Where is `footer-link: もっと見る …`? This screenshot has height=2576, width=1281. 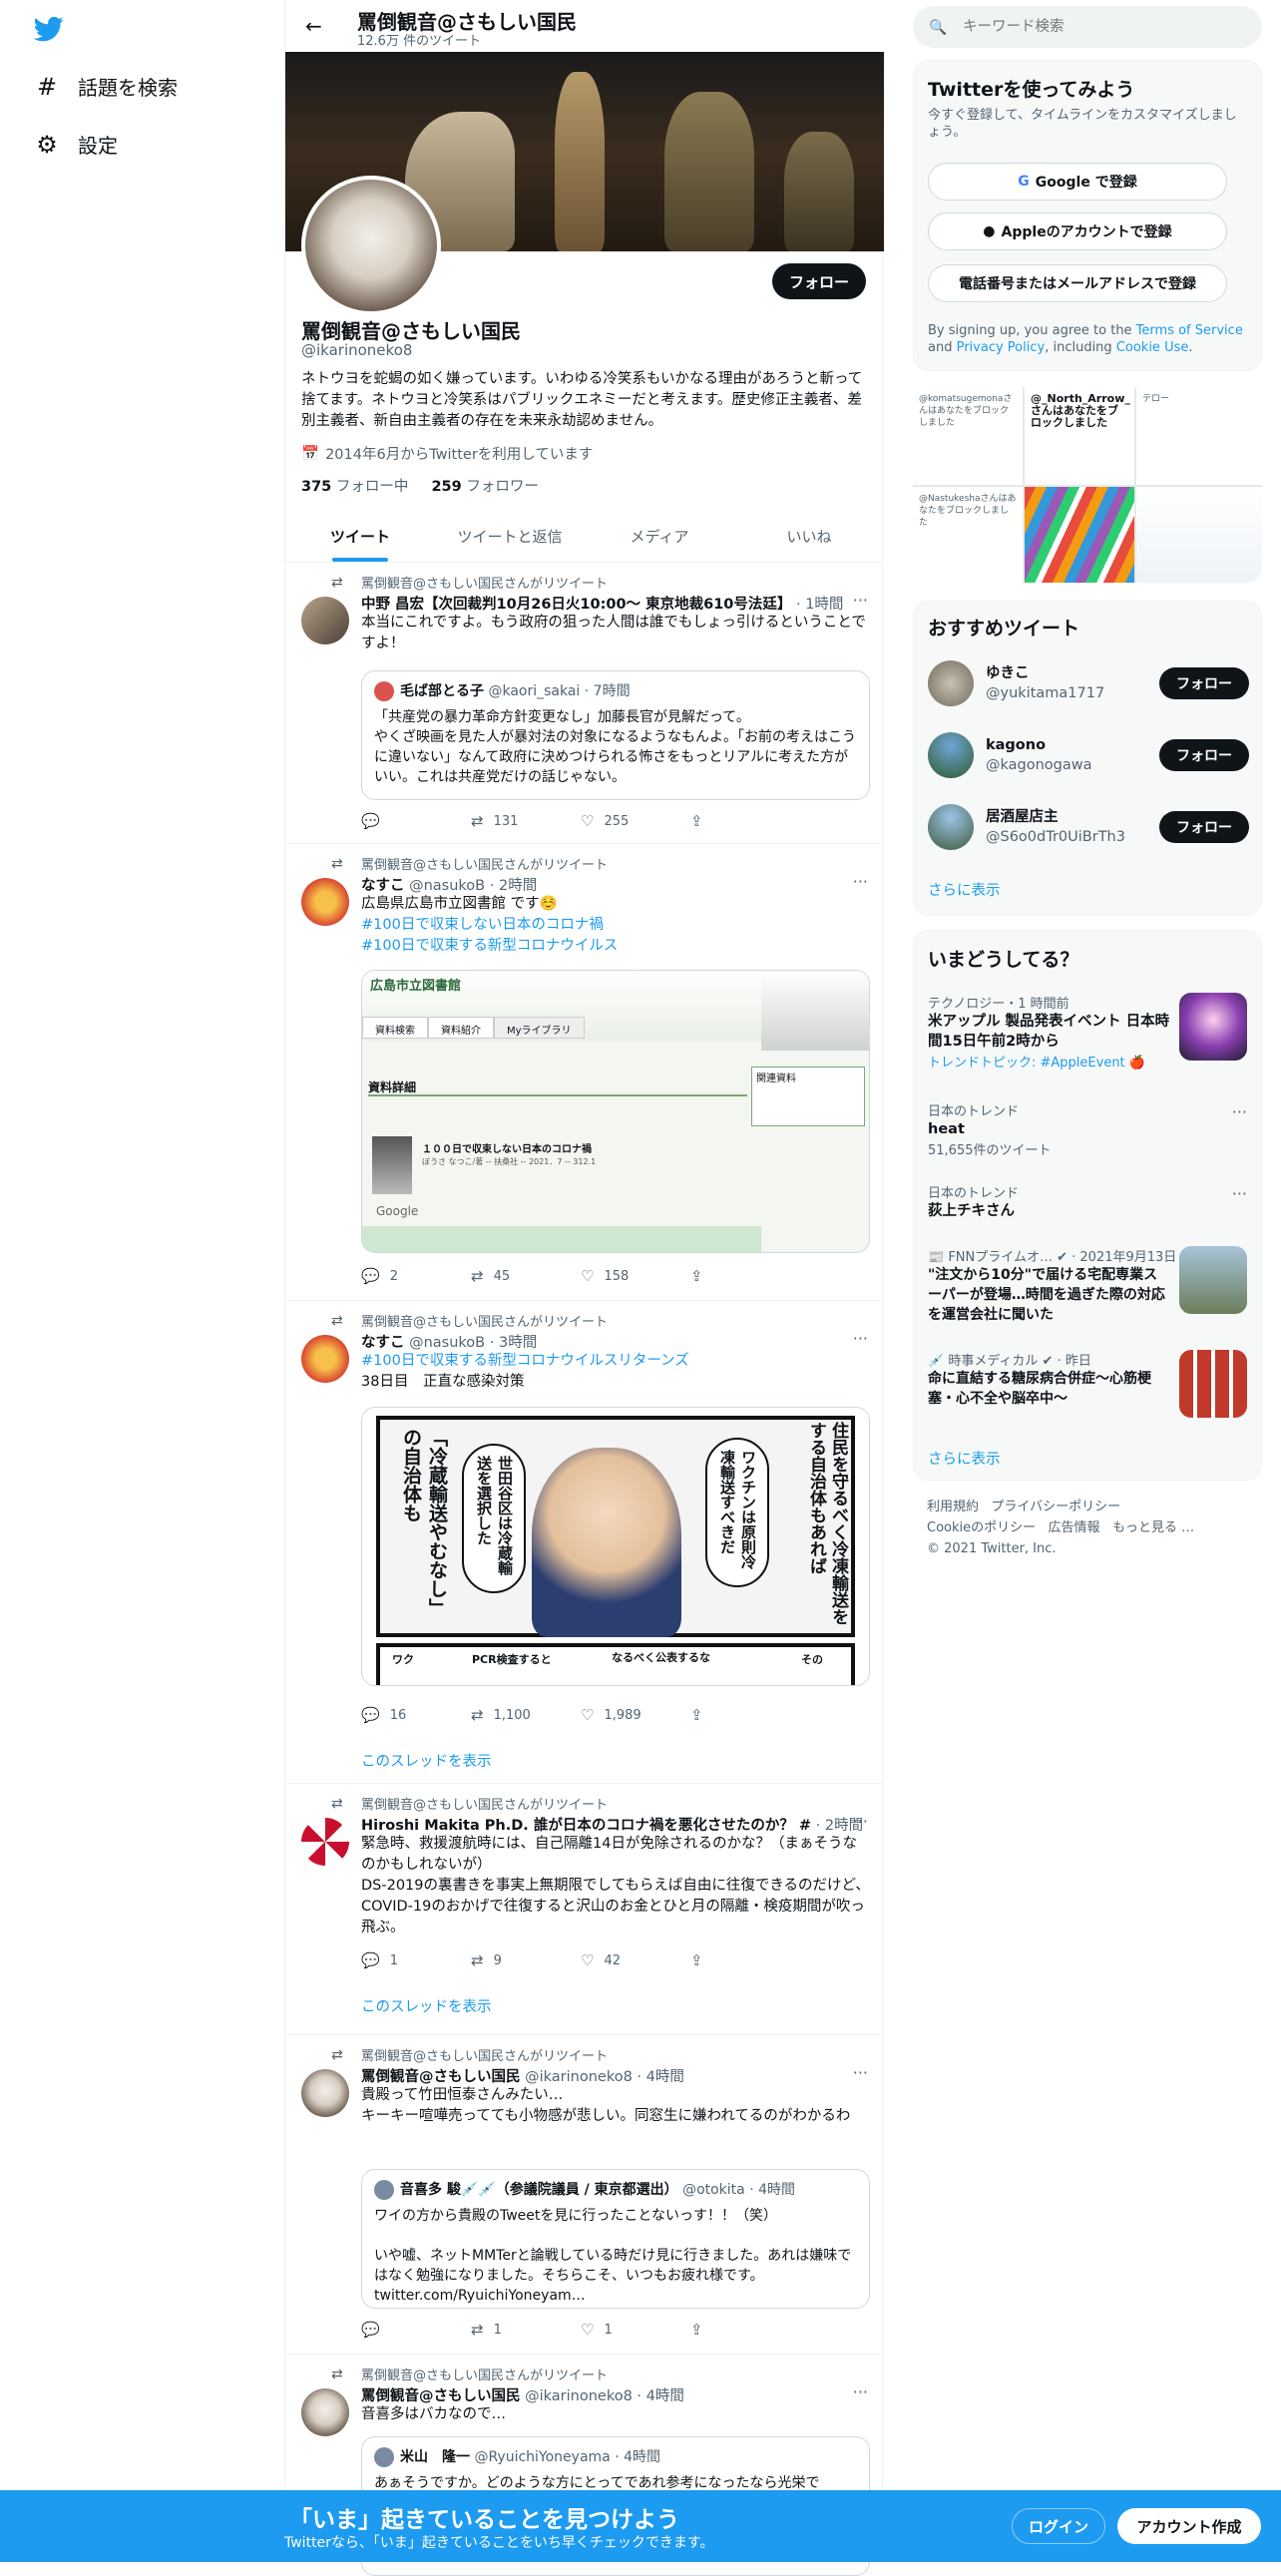
footer-link: もっと見る … is located at coordinates (1153, 1527).